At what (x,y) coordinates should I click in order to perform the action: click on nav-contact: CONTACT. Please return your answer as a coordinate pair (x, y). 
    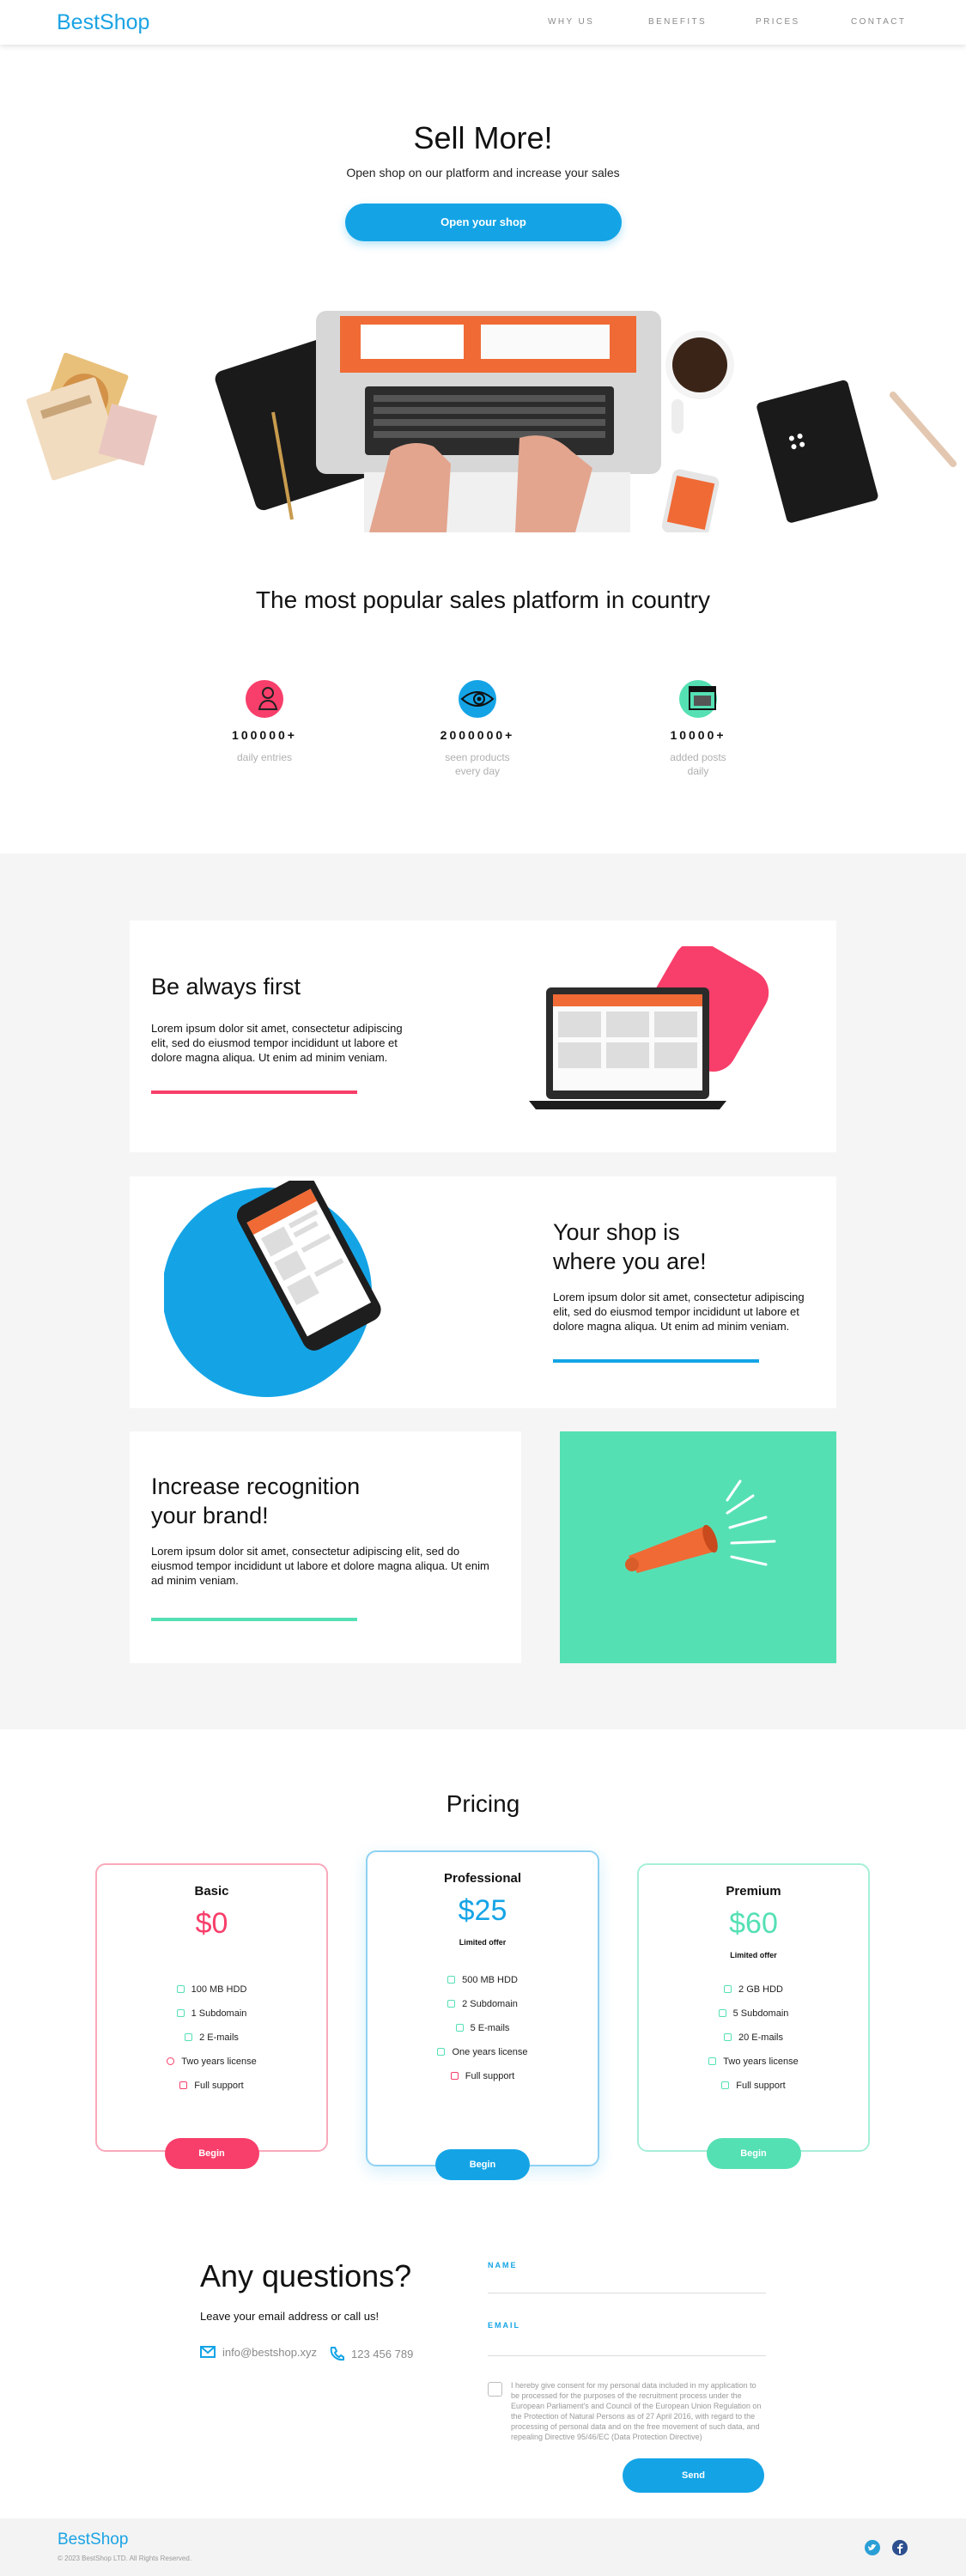
    Looking at the image, I should click on (878, 22).